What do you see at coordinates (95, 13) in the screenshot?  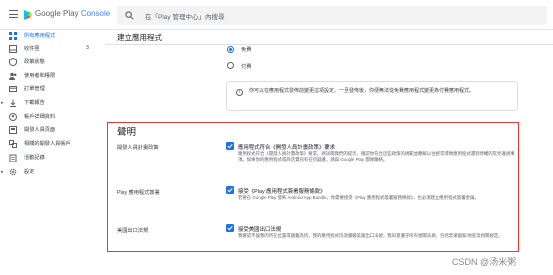 I see `brand-console: Console` at bounding box center [95, 13].